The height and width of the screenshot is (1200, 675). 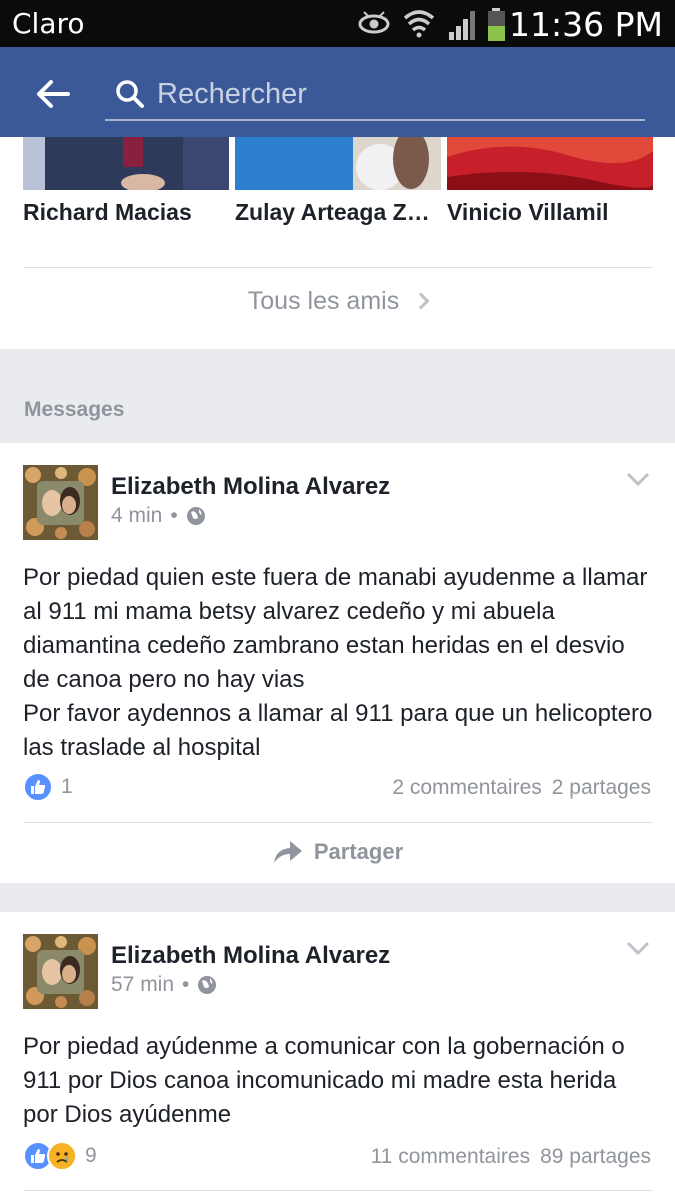 What do you see at coordinates (48, 23) in the screenshot?
I see `carrier-name: Claro` at bounding box center [48, 23].